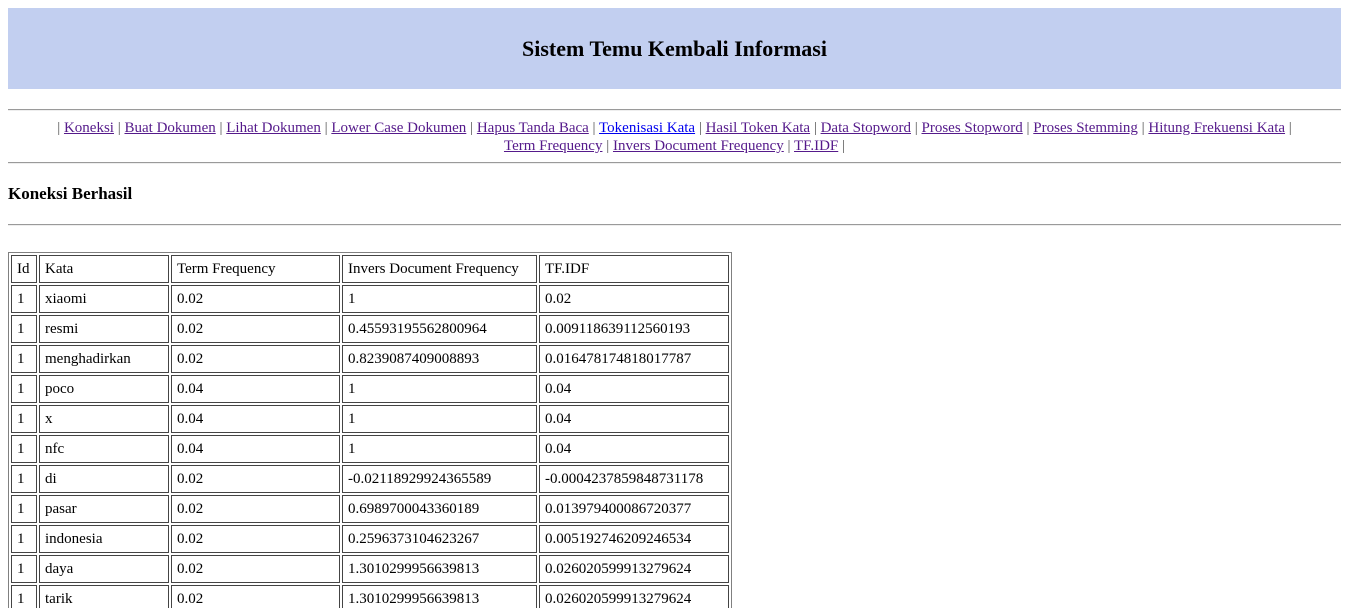 The height and width of the screenshot is (608, 1350). Describe the element at coordinates (533, 128) in the screenshot. I see `nav-link-hapus-tanda-baca: Hapus Tanda Baca` at that location.